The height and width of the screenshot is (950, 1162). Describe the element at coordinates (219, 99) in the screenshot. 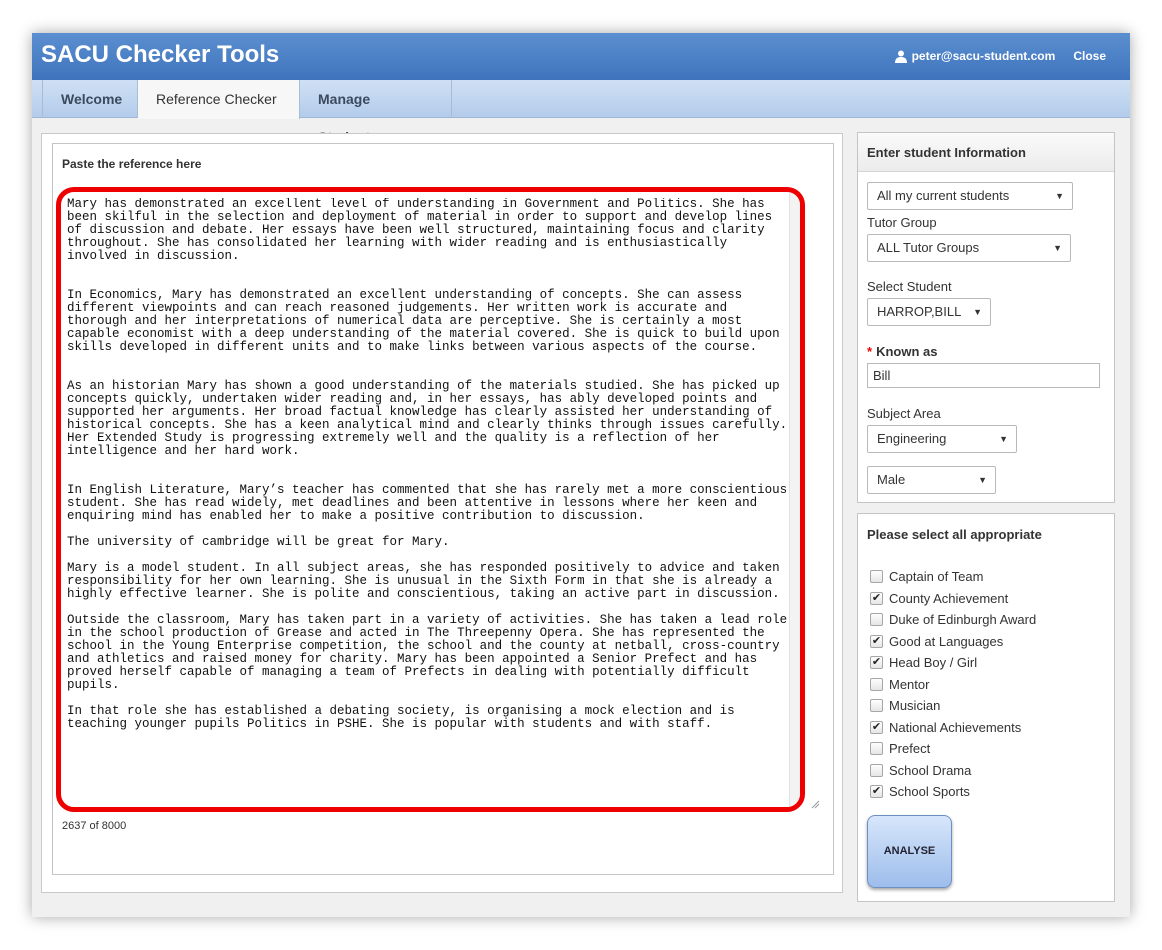

I see `tab-reference-checker: Reference Checker` at that location.